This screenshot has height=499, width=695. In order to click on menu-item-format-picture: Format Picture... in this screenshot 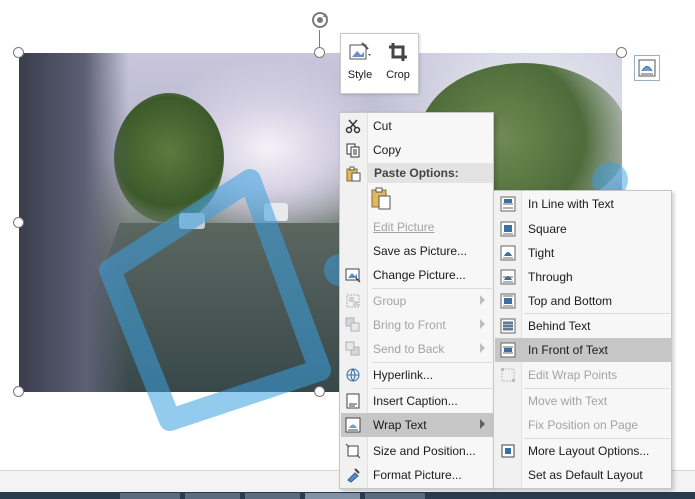, I will do `click(417, 475)`.